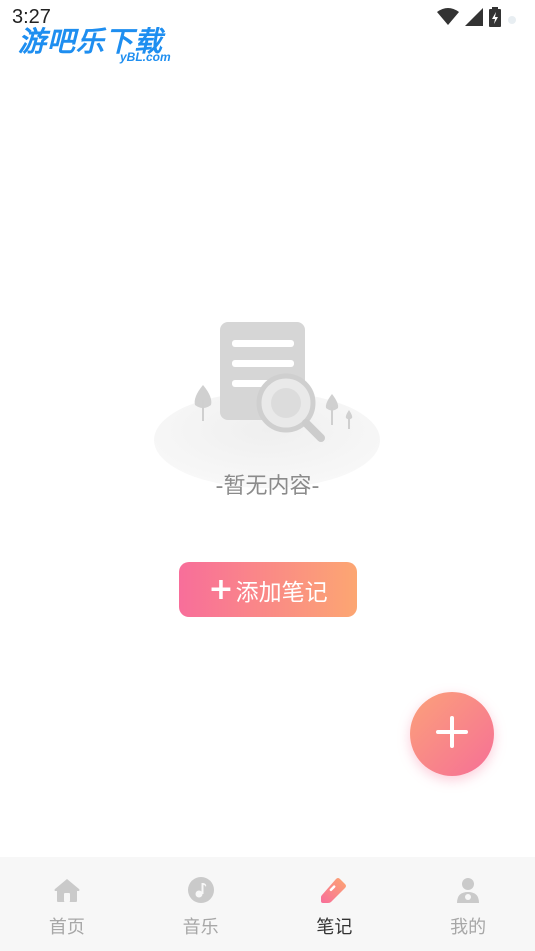  I want to click on home-icon, so click(67, 890).